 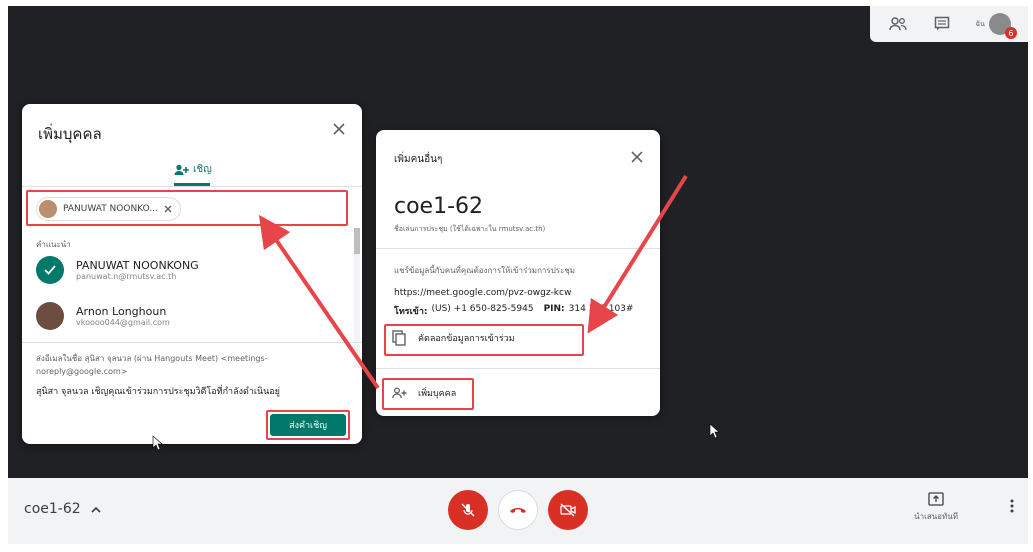 I want to click on mic-off-icon, so click(x=468, y=510).